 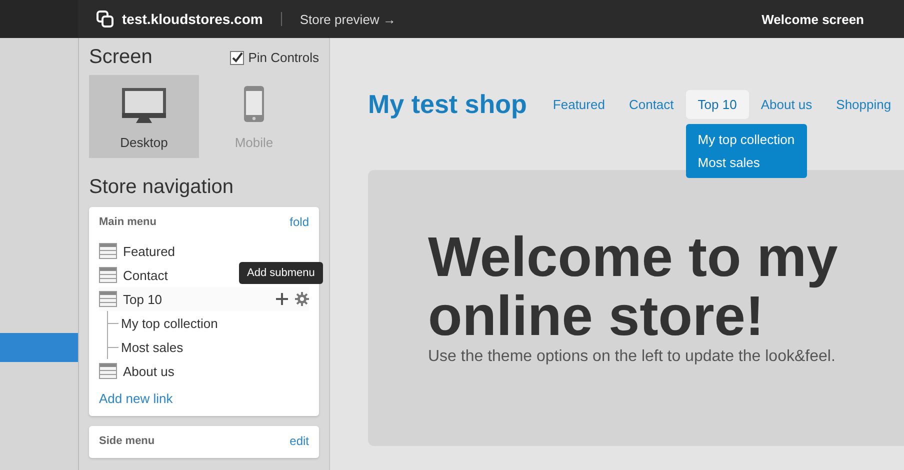 I want to click on nav-link: Contact, so click(x=651, y=104).